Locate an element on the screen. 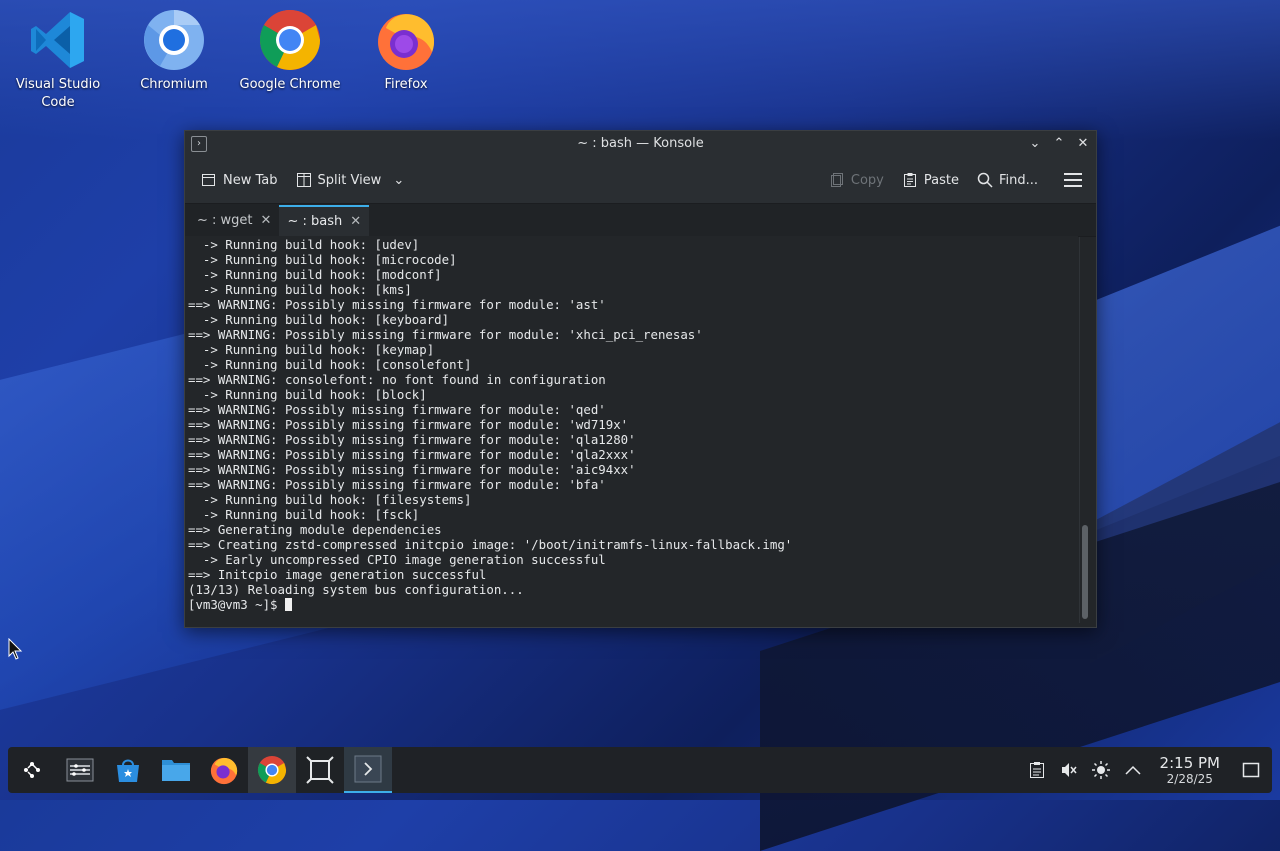 The height and width of the screenshot is (851, 1280). terminal-line: -> Running build hook: [keyboard] is located at coordinates (319, 319).